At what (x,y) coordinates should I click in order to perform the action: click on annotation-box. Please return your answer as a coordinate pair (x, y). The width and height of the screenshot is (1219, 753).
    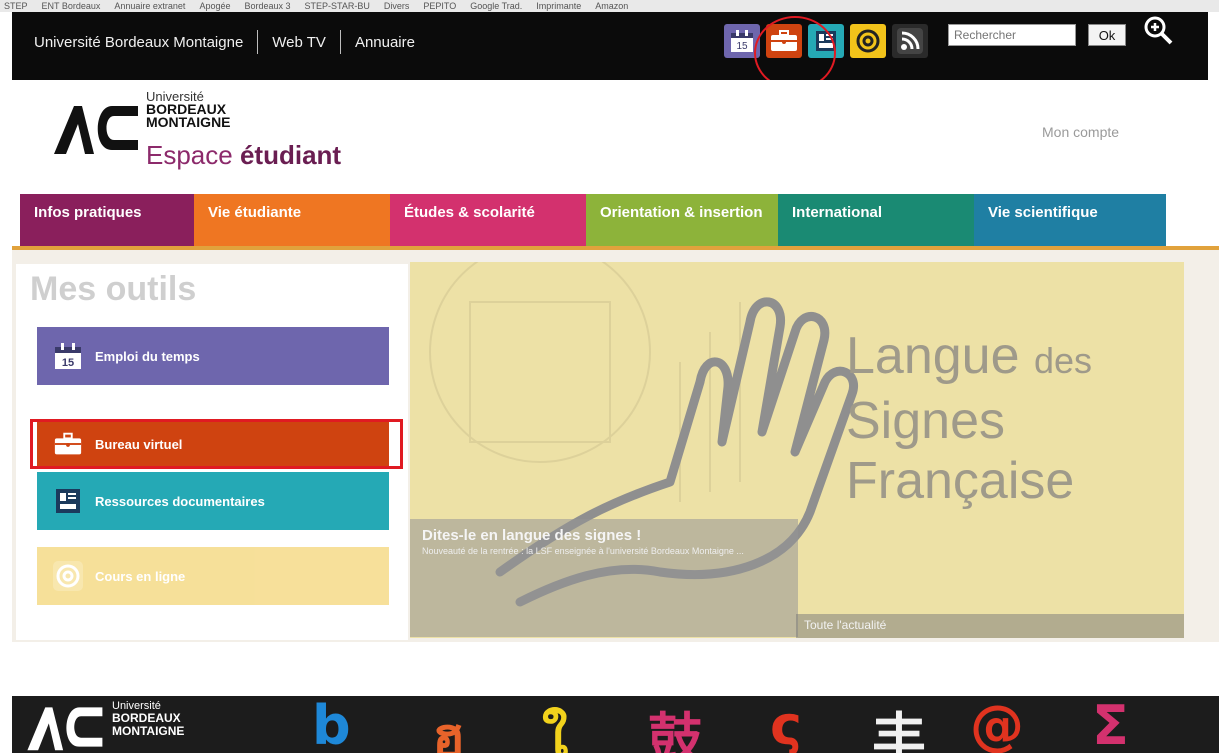
    Looking at the image, I should click on (216, 444).